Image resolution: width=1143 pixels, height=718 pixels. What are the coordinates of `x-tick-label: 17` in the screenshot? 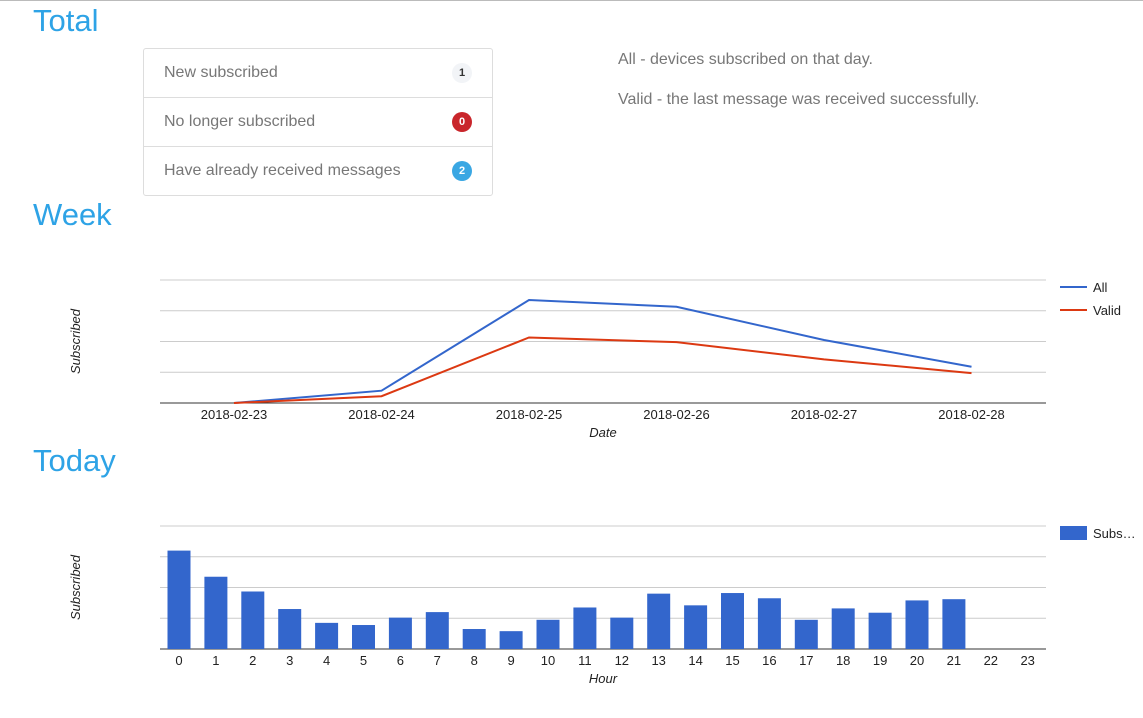 It's located at (806, 660).